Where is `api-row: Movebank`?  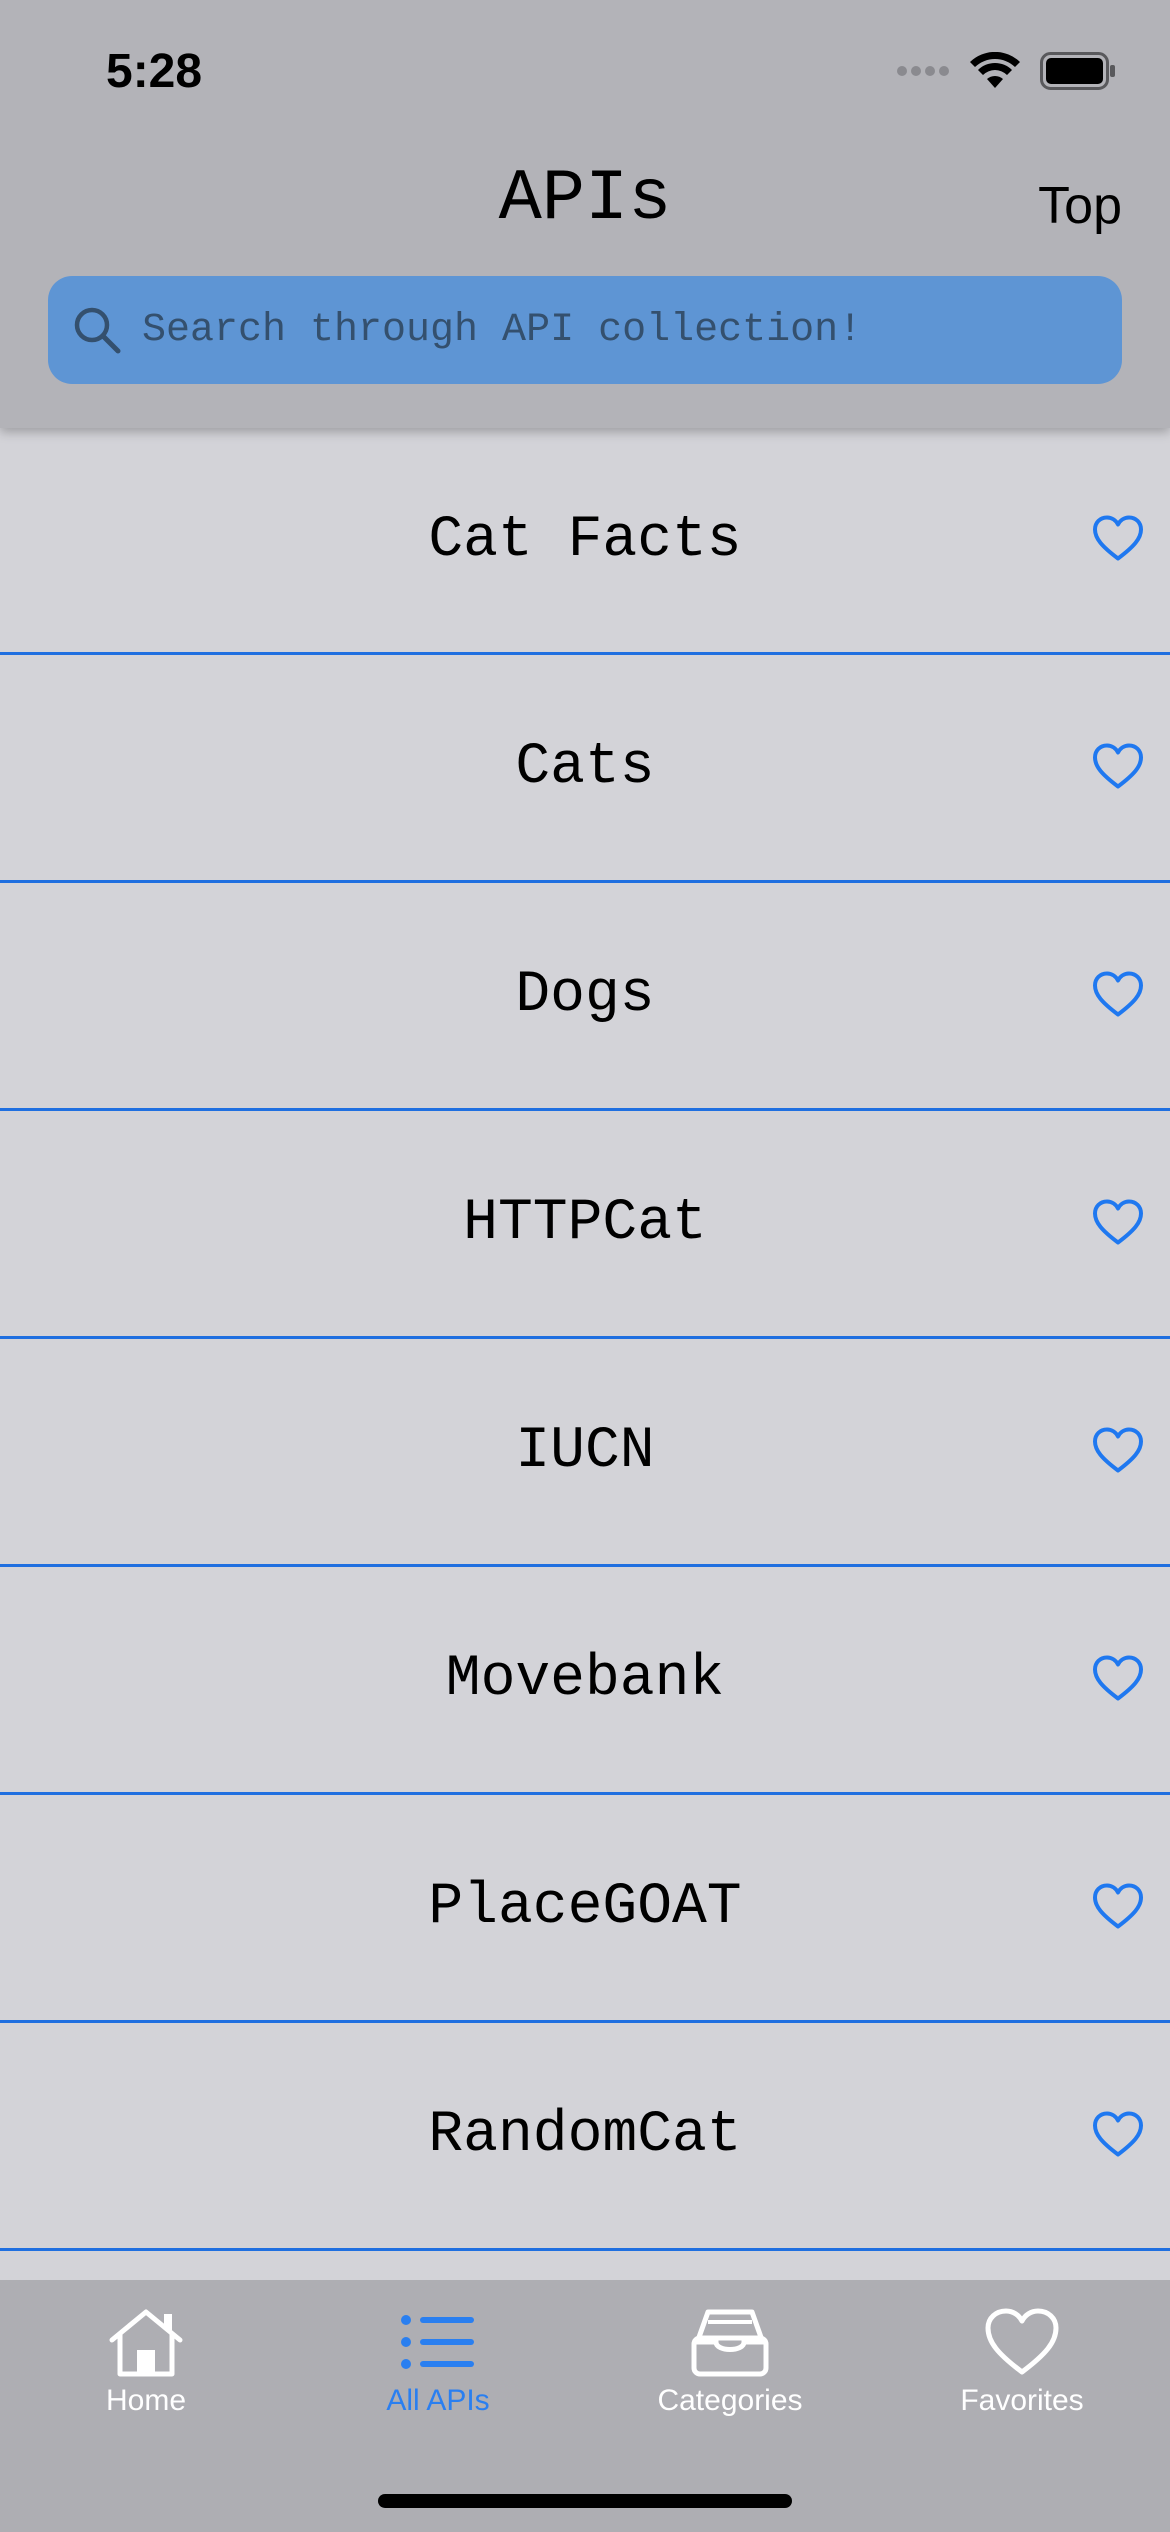
api-row: Movebank is located at coordinates (585, 1681).